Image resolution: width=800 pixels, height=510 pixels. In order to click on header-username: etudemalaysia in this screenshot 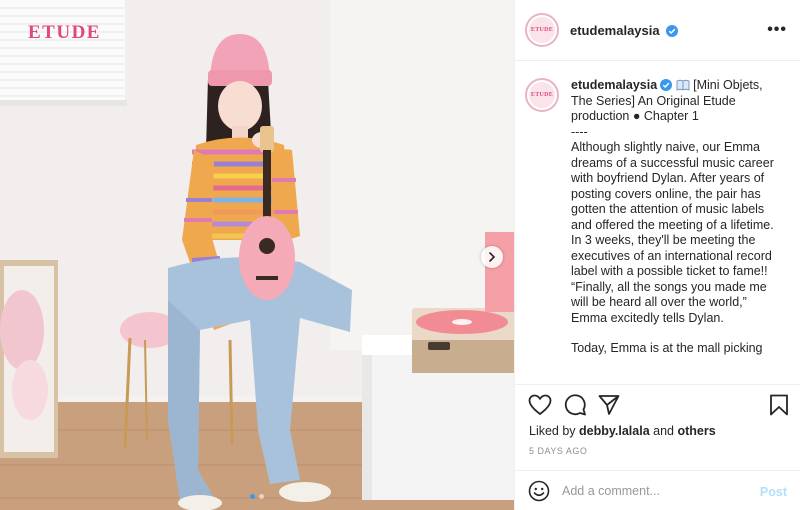, I will do `click(624, 30)`.